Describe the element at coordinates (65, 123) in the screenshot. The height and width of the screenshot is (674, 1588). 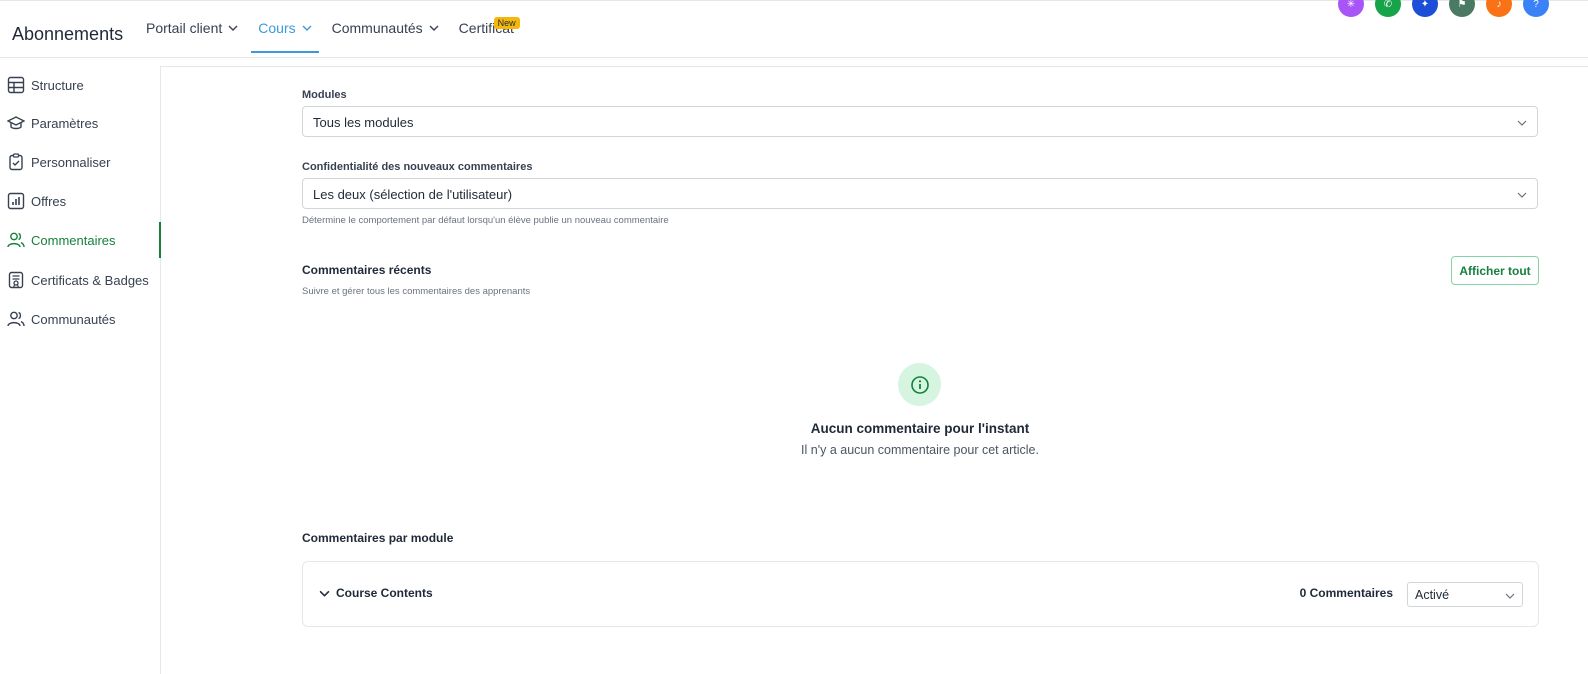
I see `sidebar-item-label: Paramètres` at that location.